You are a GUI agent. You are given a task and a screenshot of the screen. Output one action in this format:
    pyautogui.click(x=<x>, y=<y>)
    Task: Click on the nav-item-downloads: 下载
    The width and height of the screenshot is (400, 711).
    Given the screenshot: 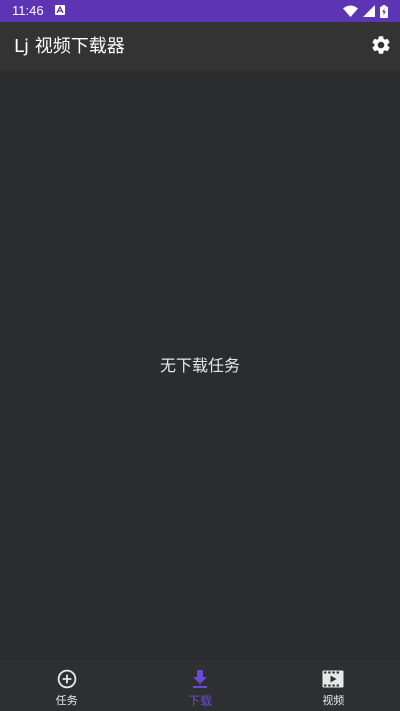 What is the action you would take?
    pyautogui.click(x=199, y=685)
    